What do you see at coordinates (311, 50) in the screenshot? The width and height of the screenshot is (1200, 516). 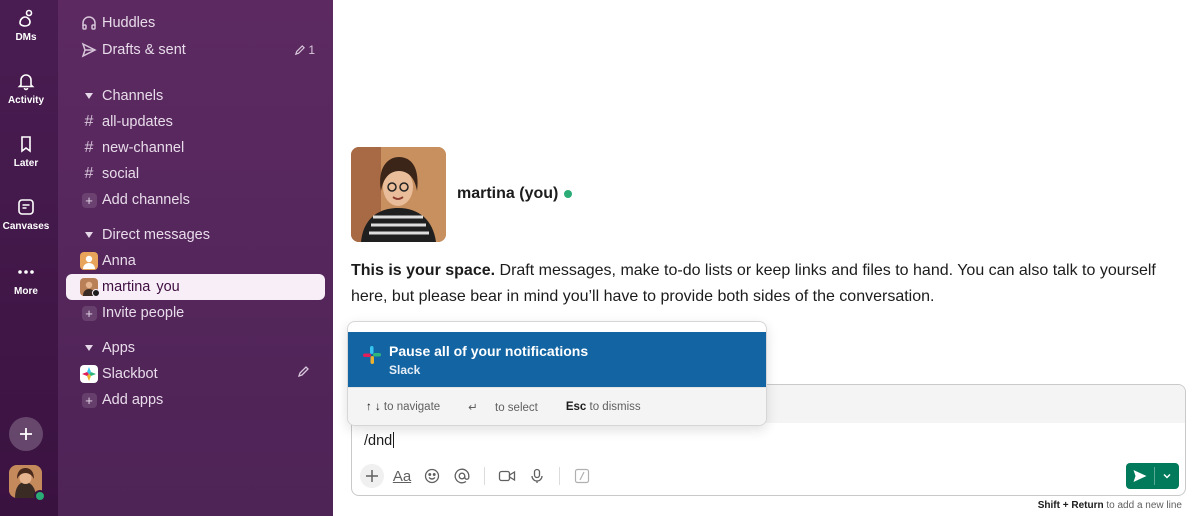 I see `drafts-count: 1` at bounding box center [311, 50].